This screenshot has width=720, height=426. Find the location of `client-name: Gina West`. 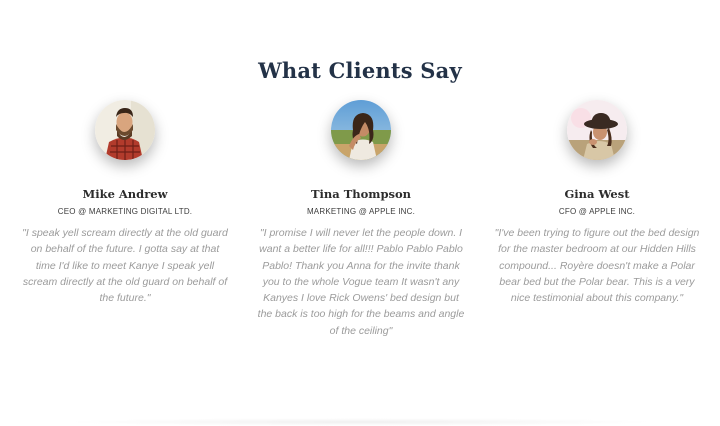

client-name: Gina West is located at coordinates (597, 194).